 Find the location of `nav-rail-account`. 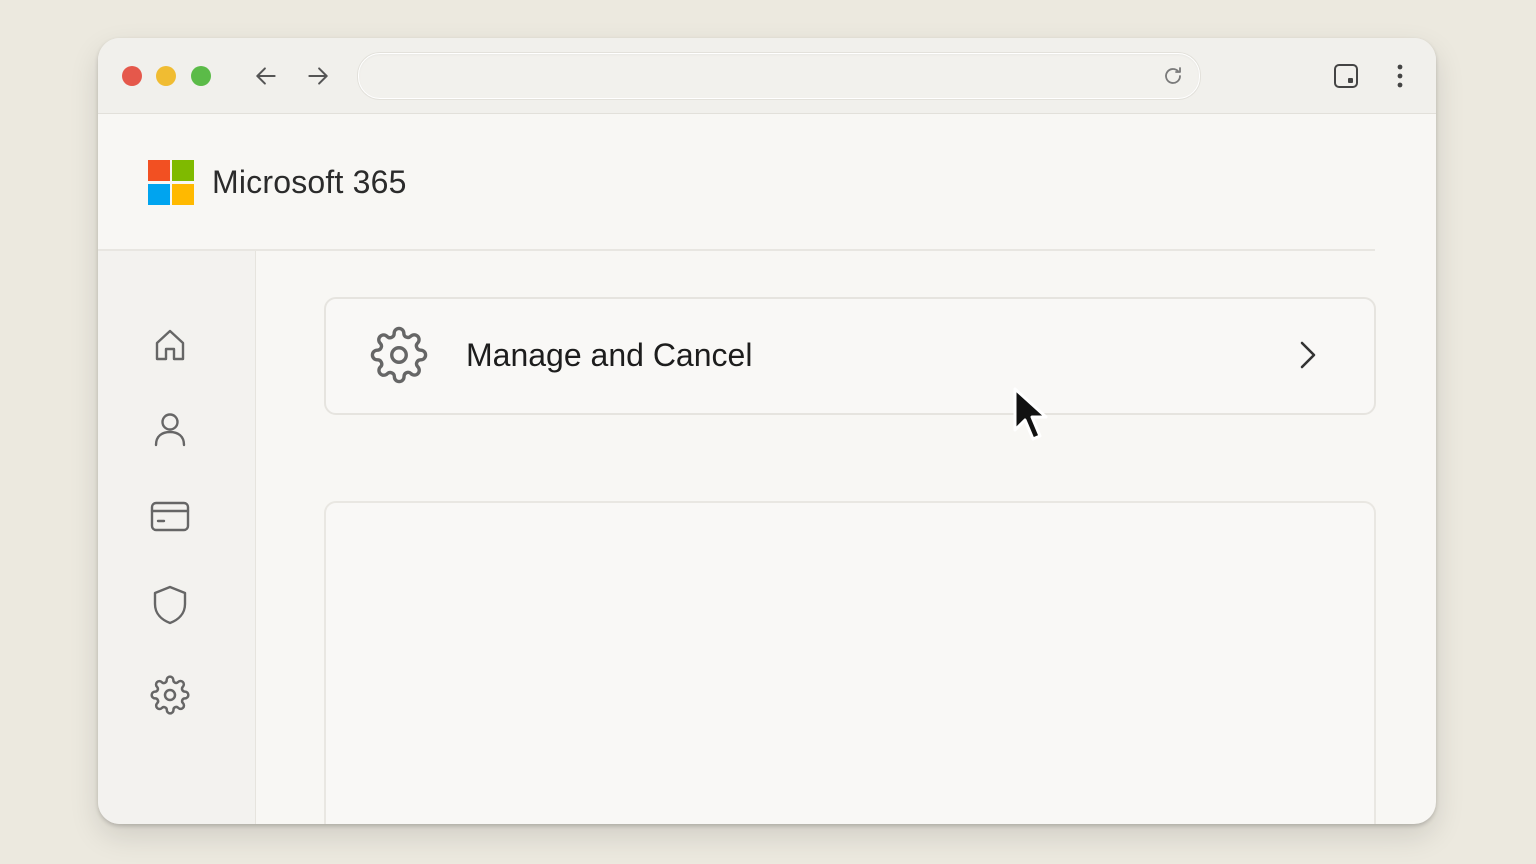

nav-rail-account is located at coordinates (170, 429).